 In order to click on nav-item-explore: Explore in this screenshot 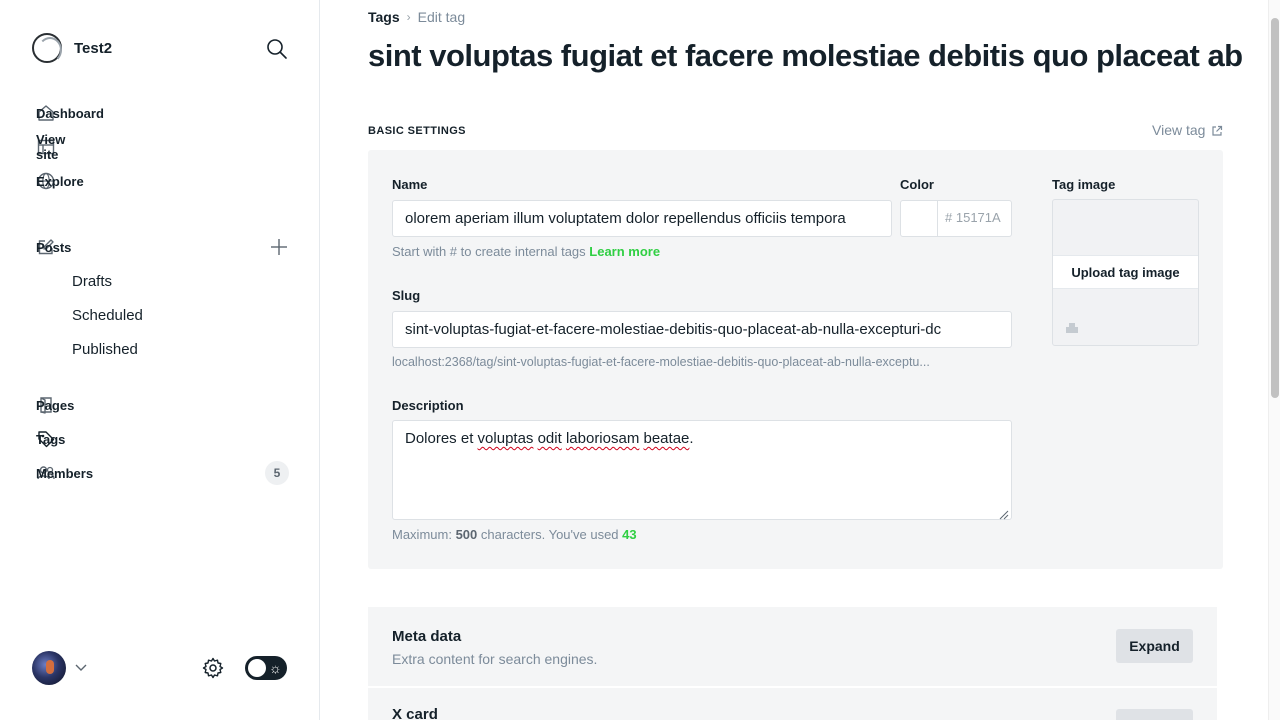, I will do `click(60, 181)`.